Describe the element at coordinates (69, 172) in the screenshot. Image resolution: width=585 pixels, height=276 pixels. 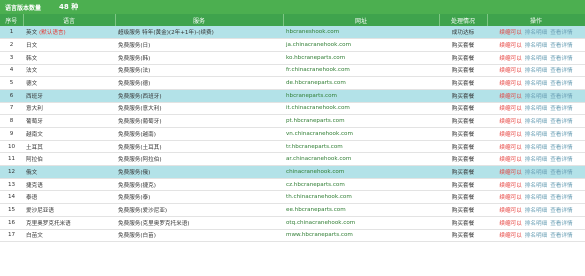
I see `language-cell: 俄文` at that location.